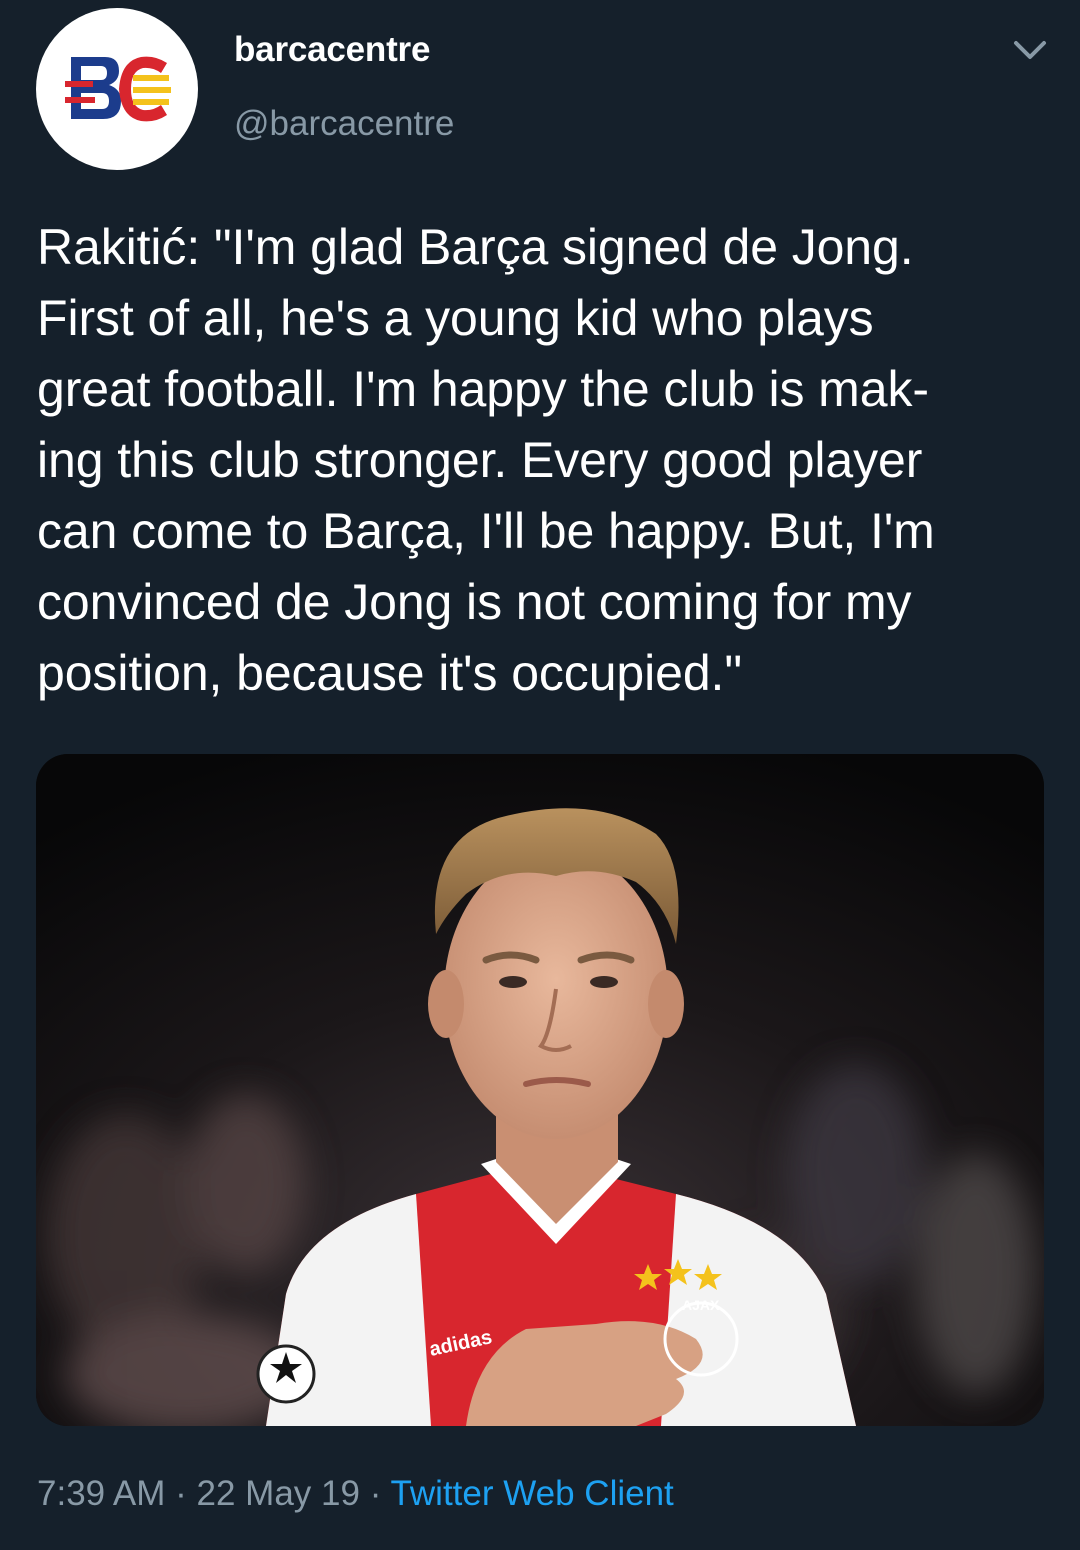  I want to click on display-name: barcacentre, so click(332, 50).